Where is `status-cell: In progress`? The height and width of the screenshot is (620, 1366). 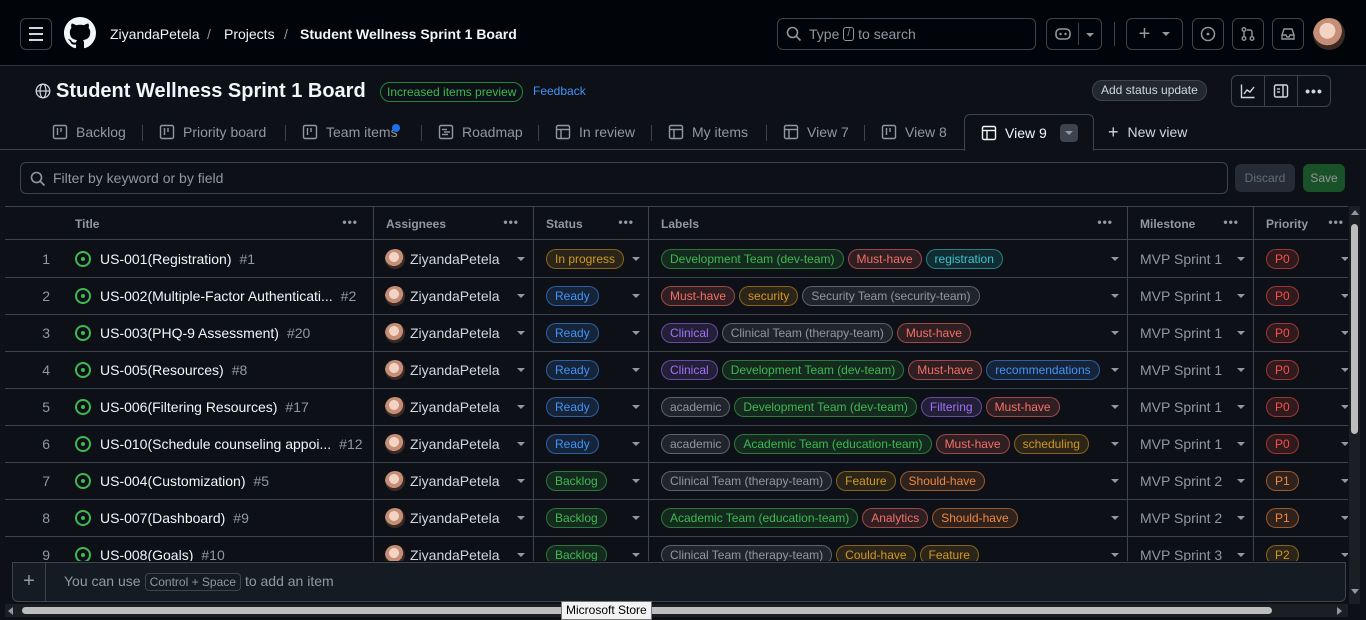
status-cell: In progress is located at coordinates (587, 259).